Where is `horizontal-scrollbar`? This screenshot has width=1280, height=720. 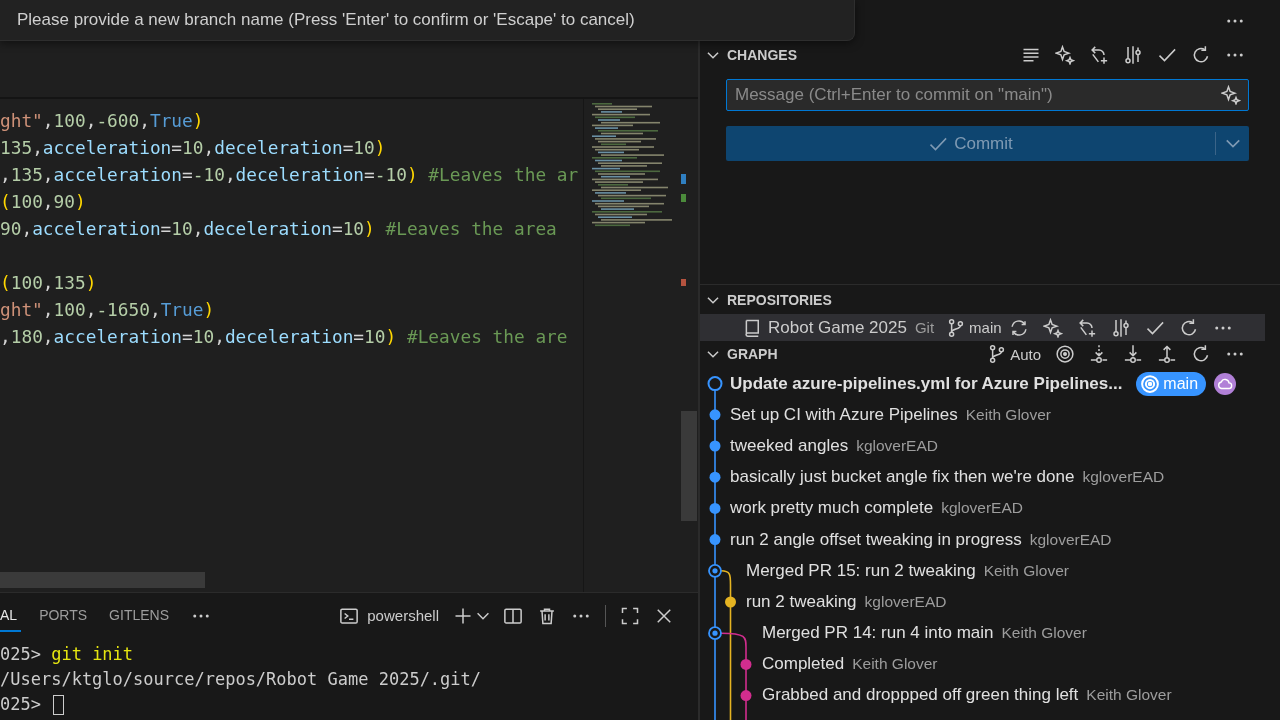 horizontal-scrollbar is located at coordinates (102, 580).